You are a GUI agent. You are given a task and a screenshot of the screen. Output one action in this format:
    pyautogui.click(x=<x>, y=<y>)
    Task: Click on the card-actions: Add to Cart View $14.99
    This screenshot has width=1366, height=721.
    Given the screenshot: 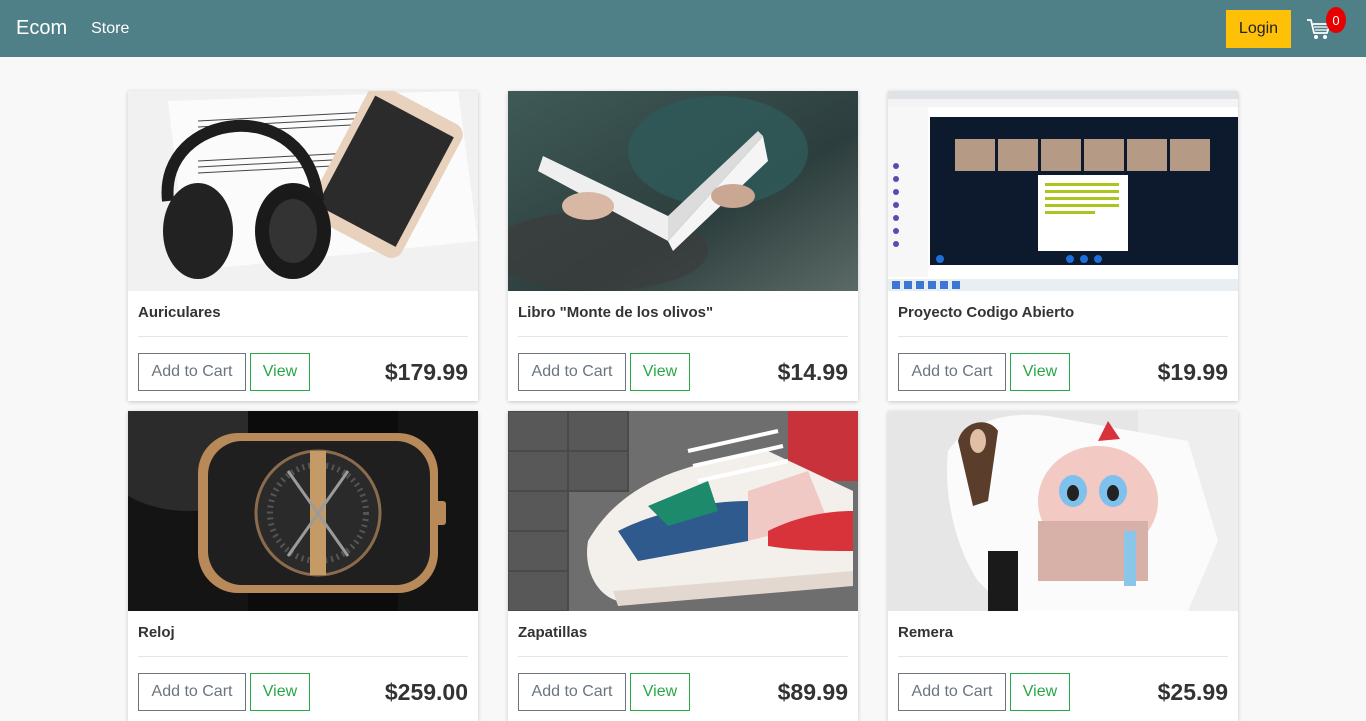 What is the action you would take?
    pyautogui.click(x=683, y=372)
    